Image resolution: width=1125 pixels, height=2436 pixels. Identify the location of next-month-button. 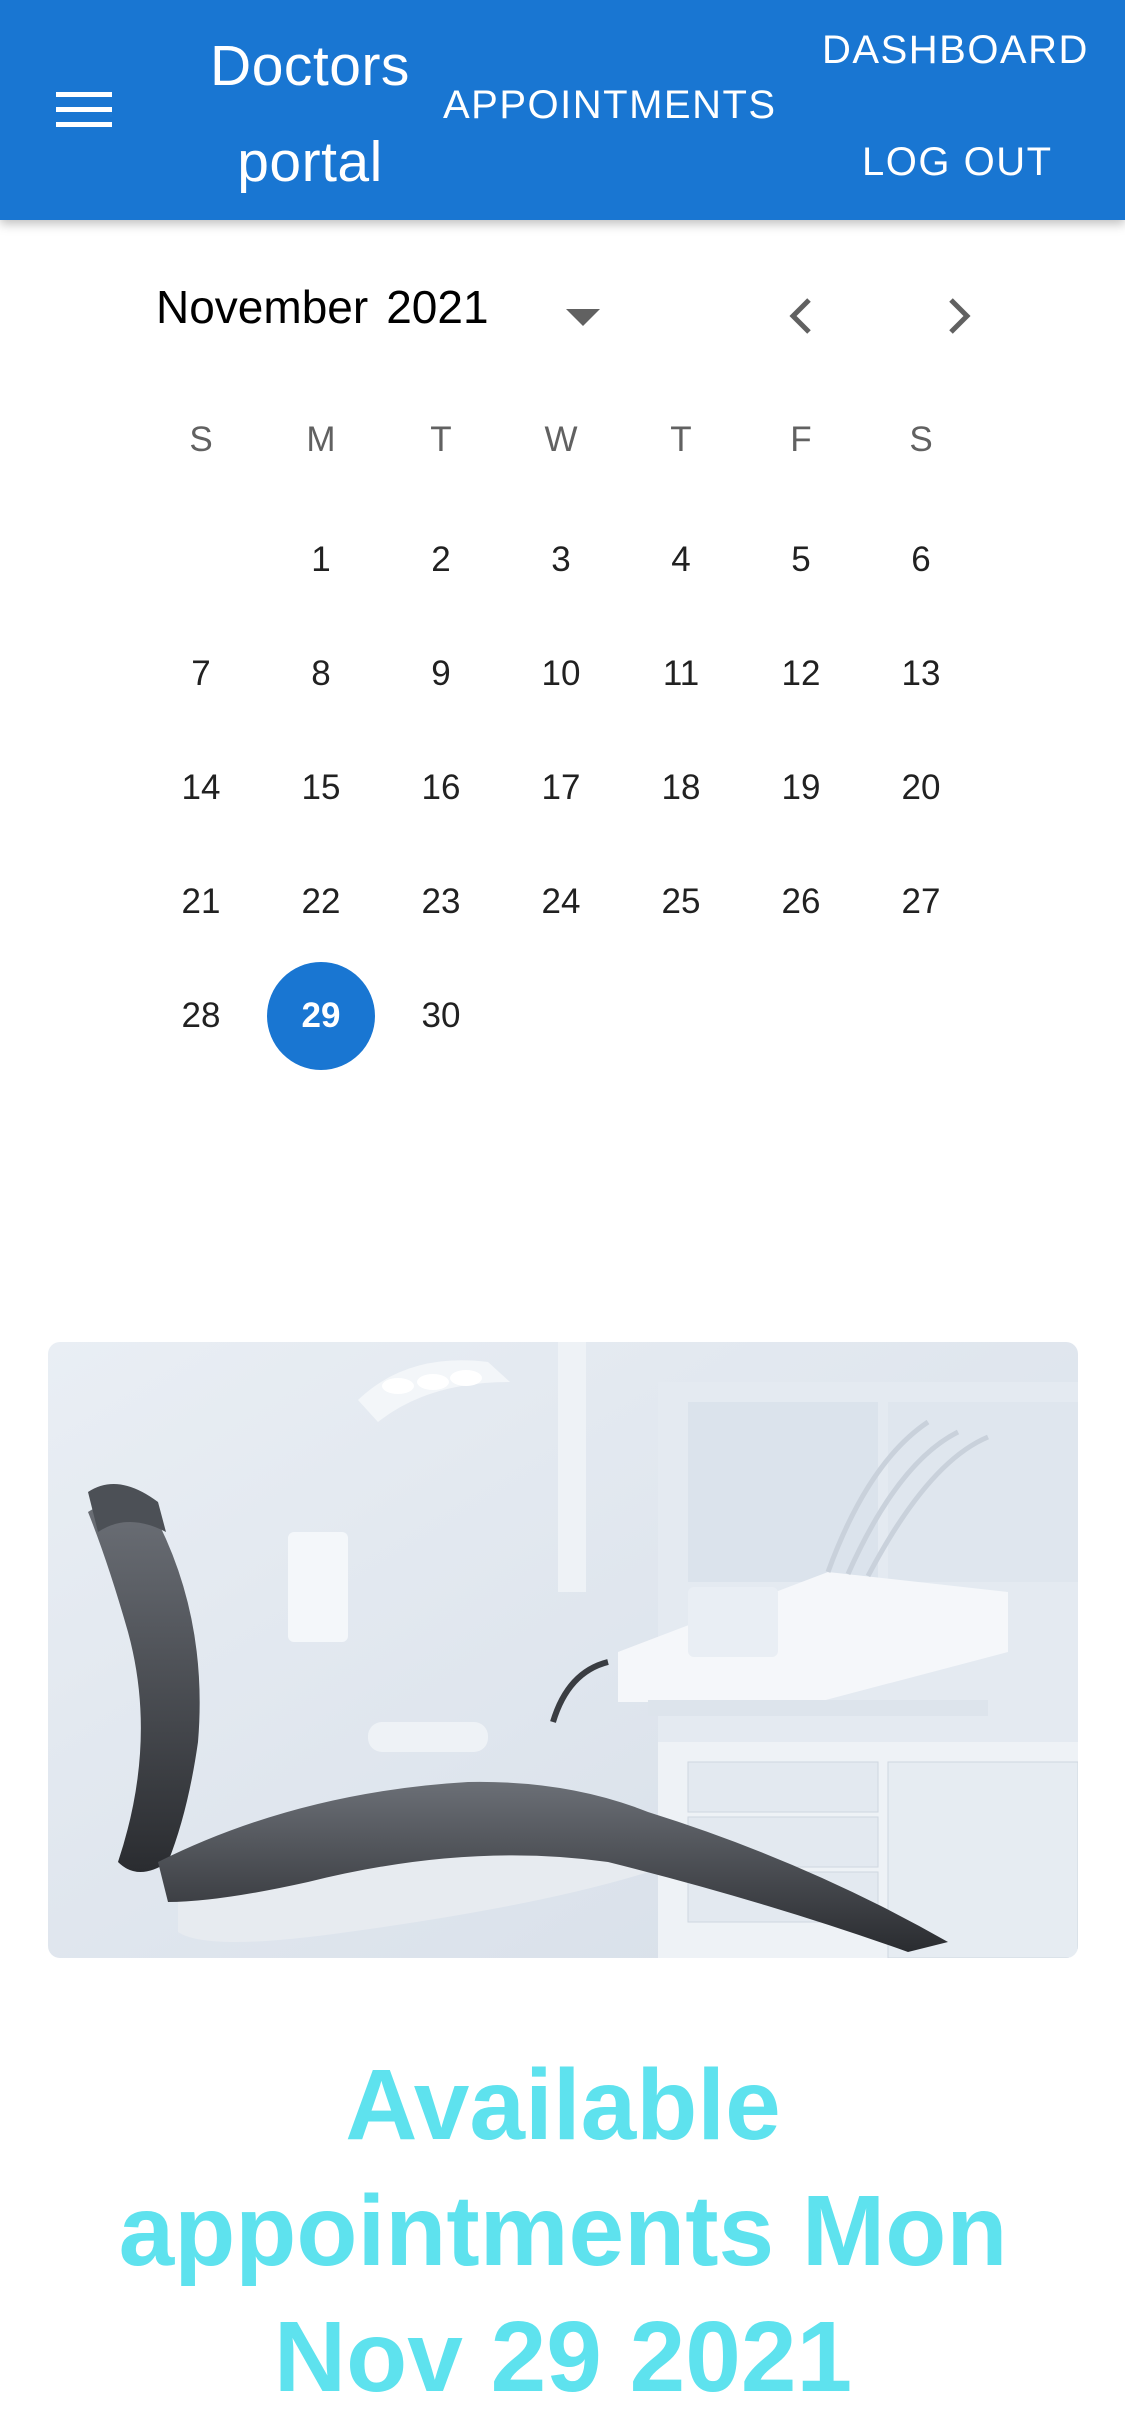
(960, 316).